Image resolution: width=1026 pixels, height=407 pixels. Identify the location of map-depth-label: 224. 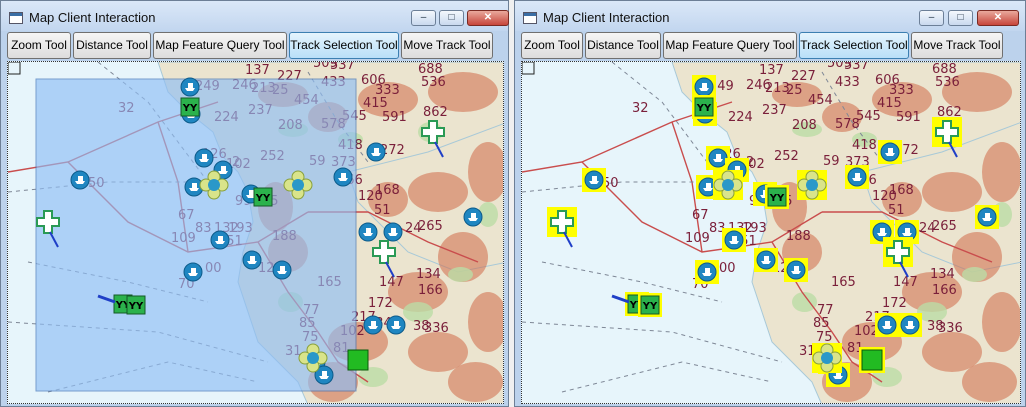
(740, 117).